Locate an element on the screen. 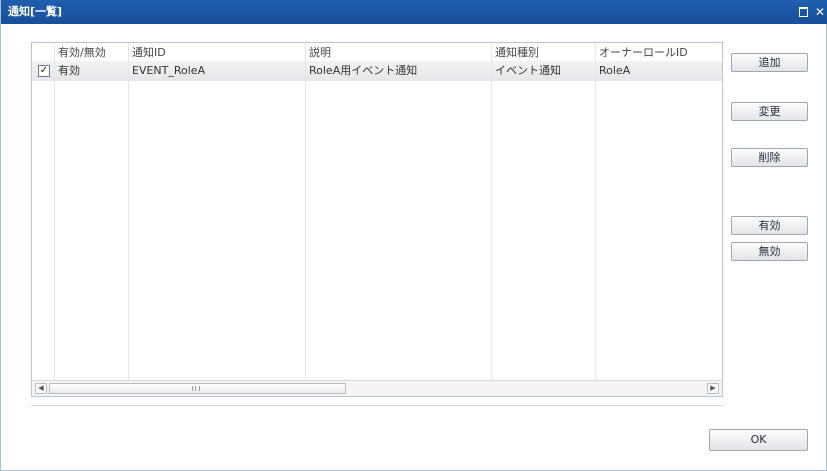 The width and height of the screenshot is (827, 471). scroll-right-icon: ▶ is located at coordinates (713, 388).